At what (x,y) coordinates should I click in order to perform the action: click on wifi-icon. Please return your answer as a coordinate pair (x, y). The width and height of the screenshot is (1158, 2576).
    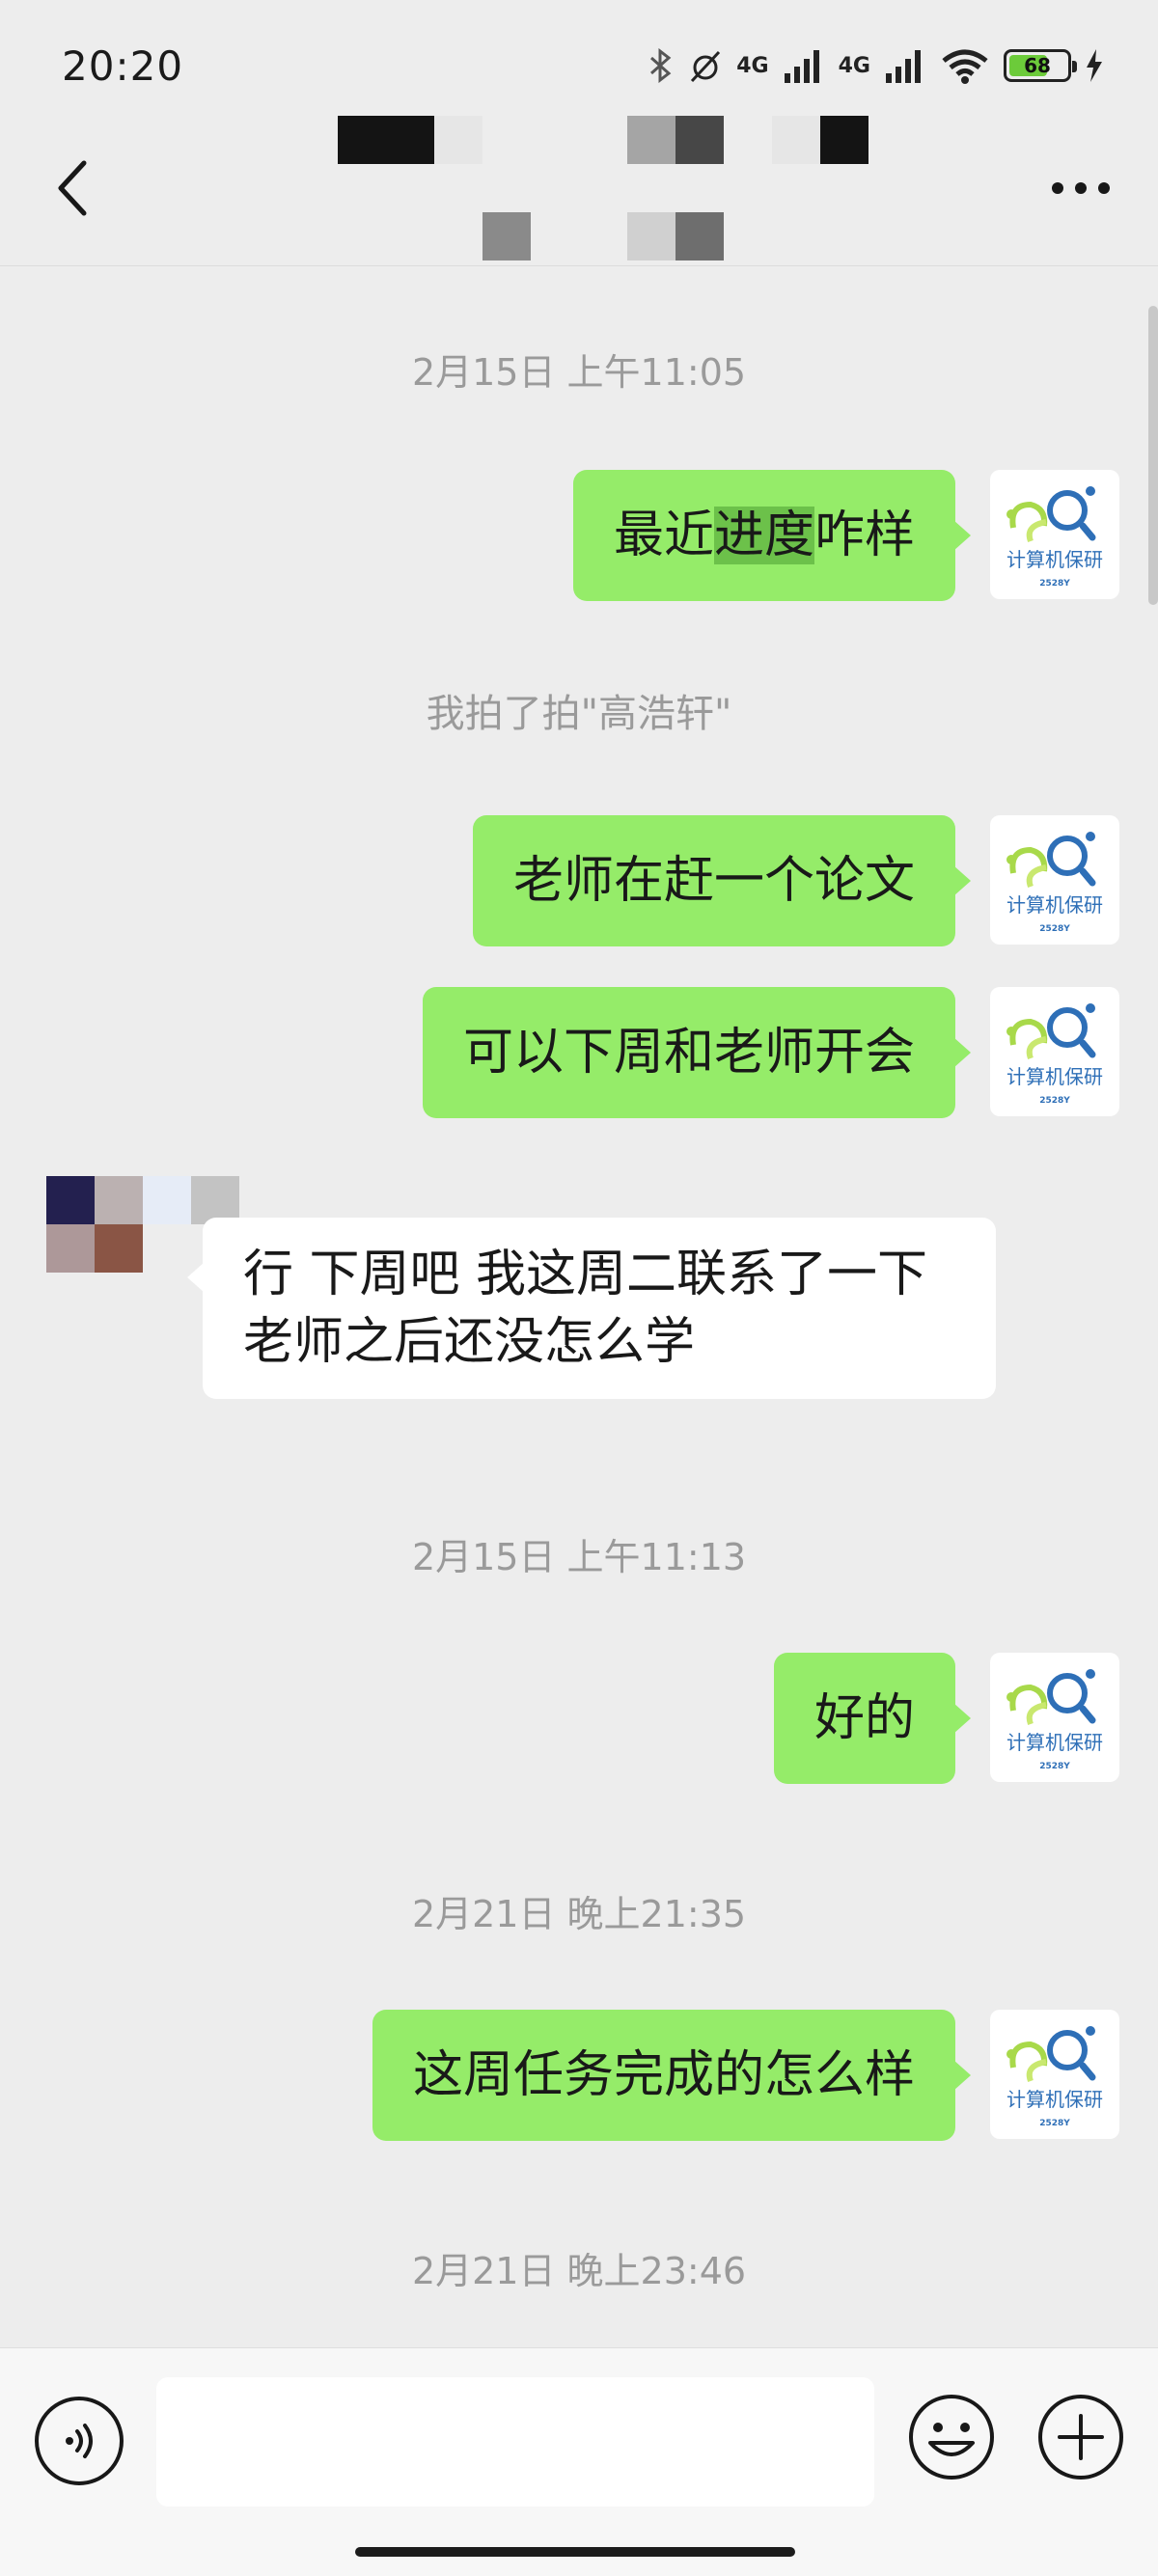
    Looking at the image, I should click on (965, 66).